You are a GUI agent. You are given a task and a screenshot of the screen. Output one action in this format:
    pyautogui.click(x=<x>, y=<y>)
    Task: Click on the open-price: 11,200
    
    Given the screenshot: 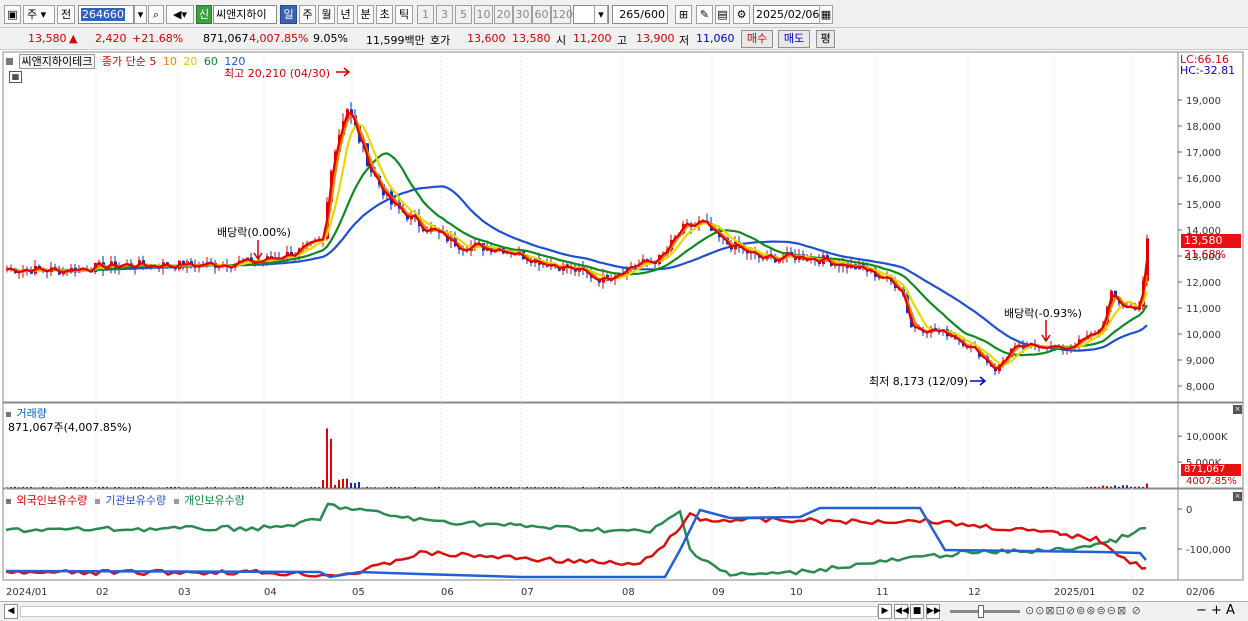 What is the action you would take?
    pyautogui.click(x=592, y=38)
    